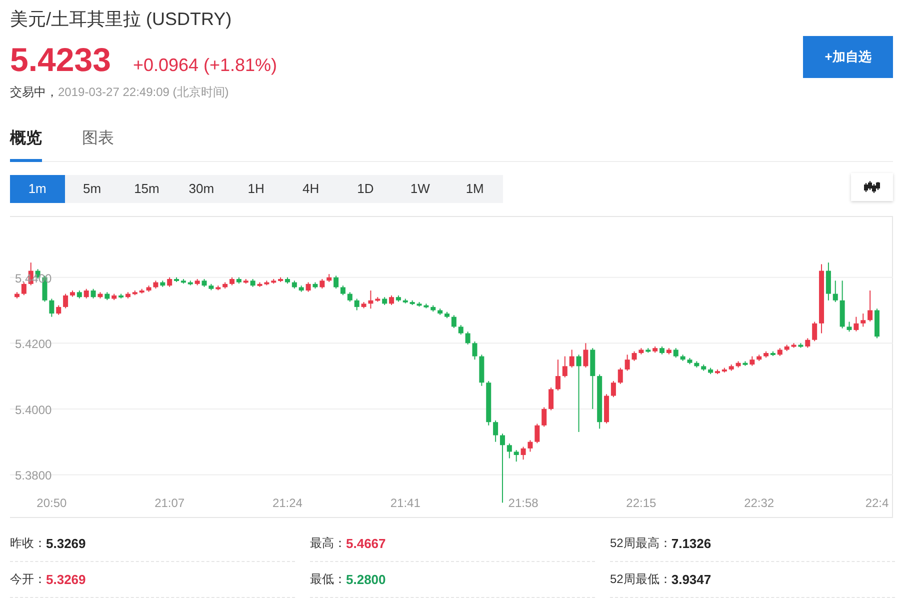 The width and height of the screenshot is (917, 598). Describe the element at coordinates (28, 543) in the screenshot. I see `stat-label: 昨收：` at that location.